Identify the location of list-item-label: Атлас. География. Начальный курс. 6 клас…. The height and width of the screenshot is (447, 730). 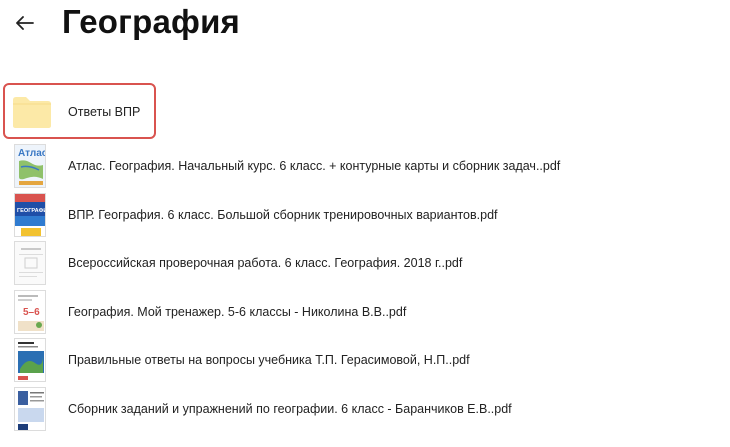
(314, 166).